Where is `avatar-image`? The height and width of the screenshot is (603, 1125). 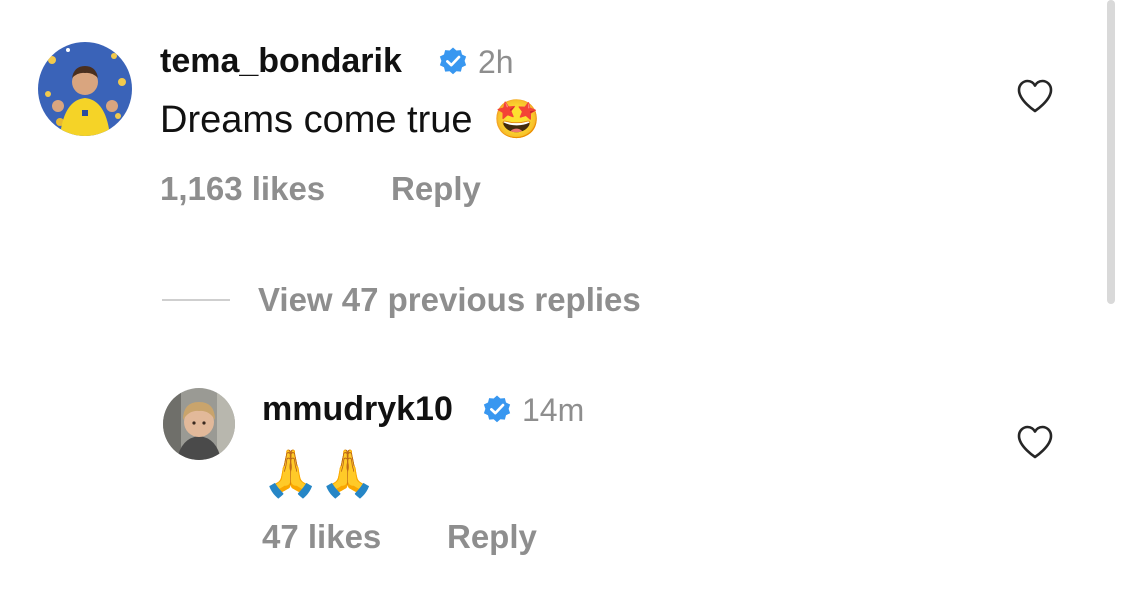
avatar-image is located at coordinates (199, 424).